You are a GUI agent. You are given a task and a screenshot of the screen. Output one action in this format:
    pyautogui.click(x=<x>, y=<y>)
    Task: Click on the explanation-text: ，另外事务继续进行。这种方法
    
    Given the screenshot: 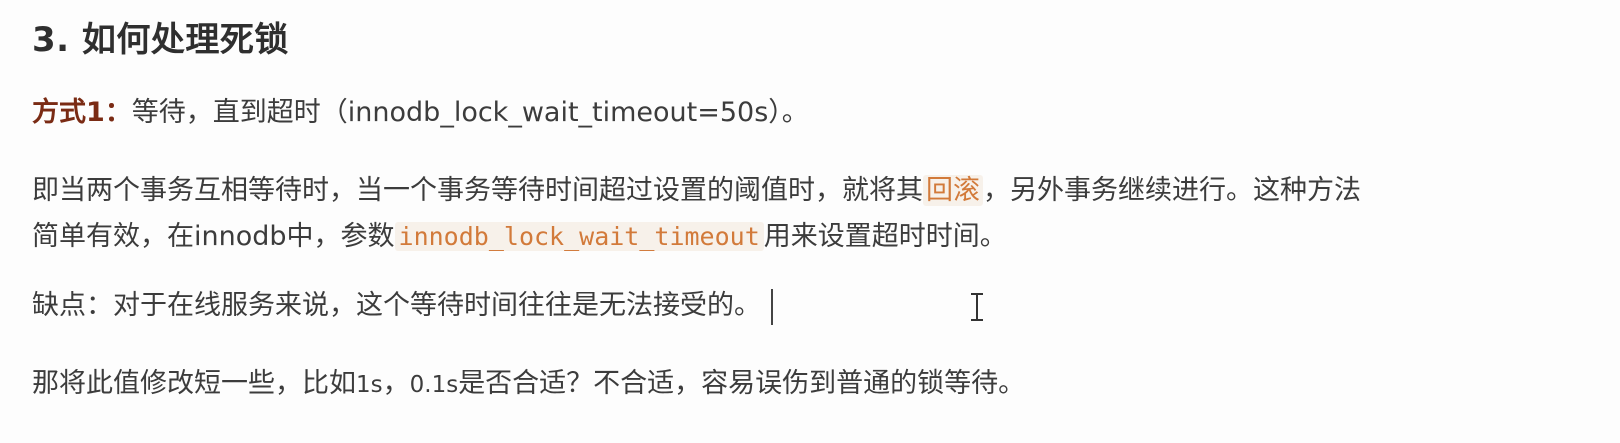 What is the action you would take?
    pyautogui.click(x=1172, y=190)
    